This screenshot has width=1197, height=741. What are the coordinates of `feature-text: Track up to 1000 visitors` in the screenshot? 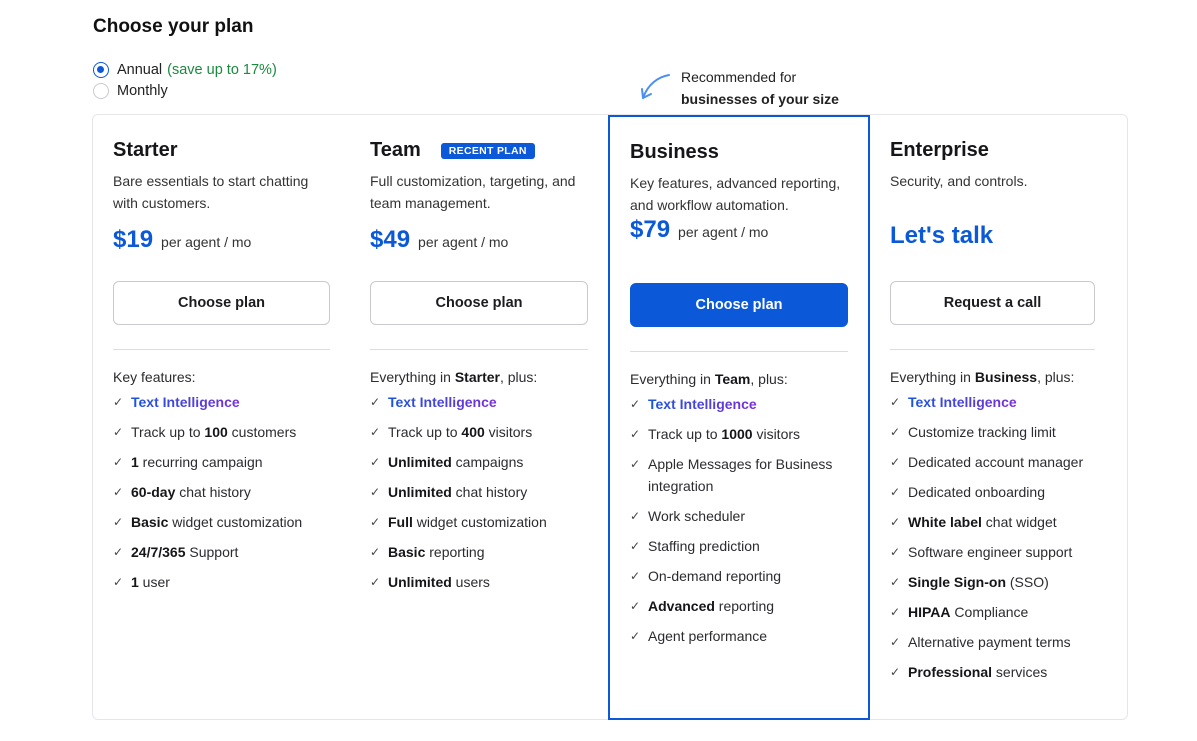 It's located at (724, 434).